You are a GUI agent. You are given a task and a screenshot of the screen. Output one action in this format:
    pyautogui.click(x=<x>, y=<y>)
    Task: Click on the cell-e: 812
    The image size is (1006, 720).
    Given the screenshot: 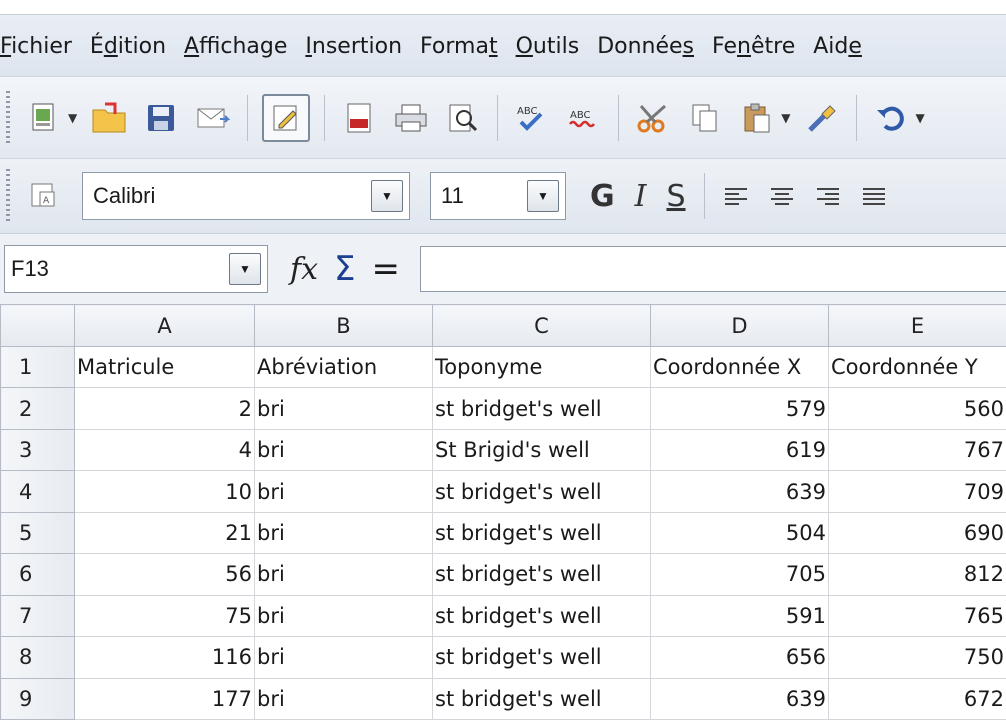 What is the action you would take?
    pyautogui.click(x=917, y=574)
    